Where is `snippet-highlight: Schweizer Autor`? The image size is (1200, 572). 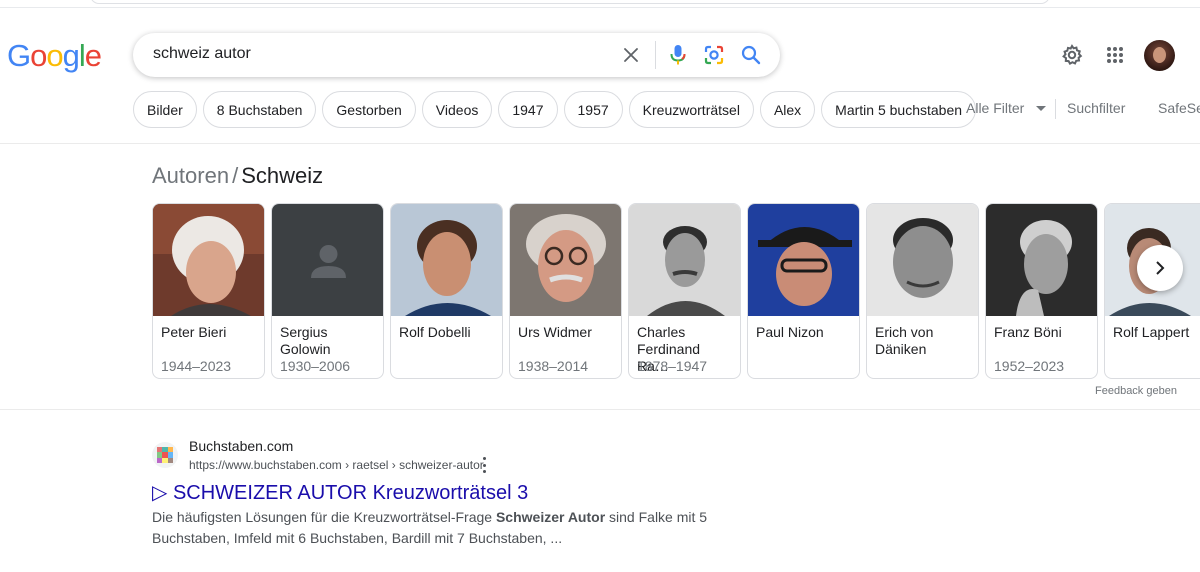
snippet-highlight: Schweizer Autor is located at coordinates (550, 517).